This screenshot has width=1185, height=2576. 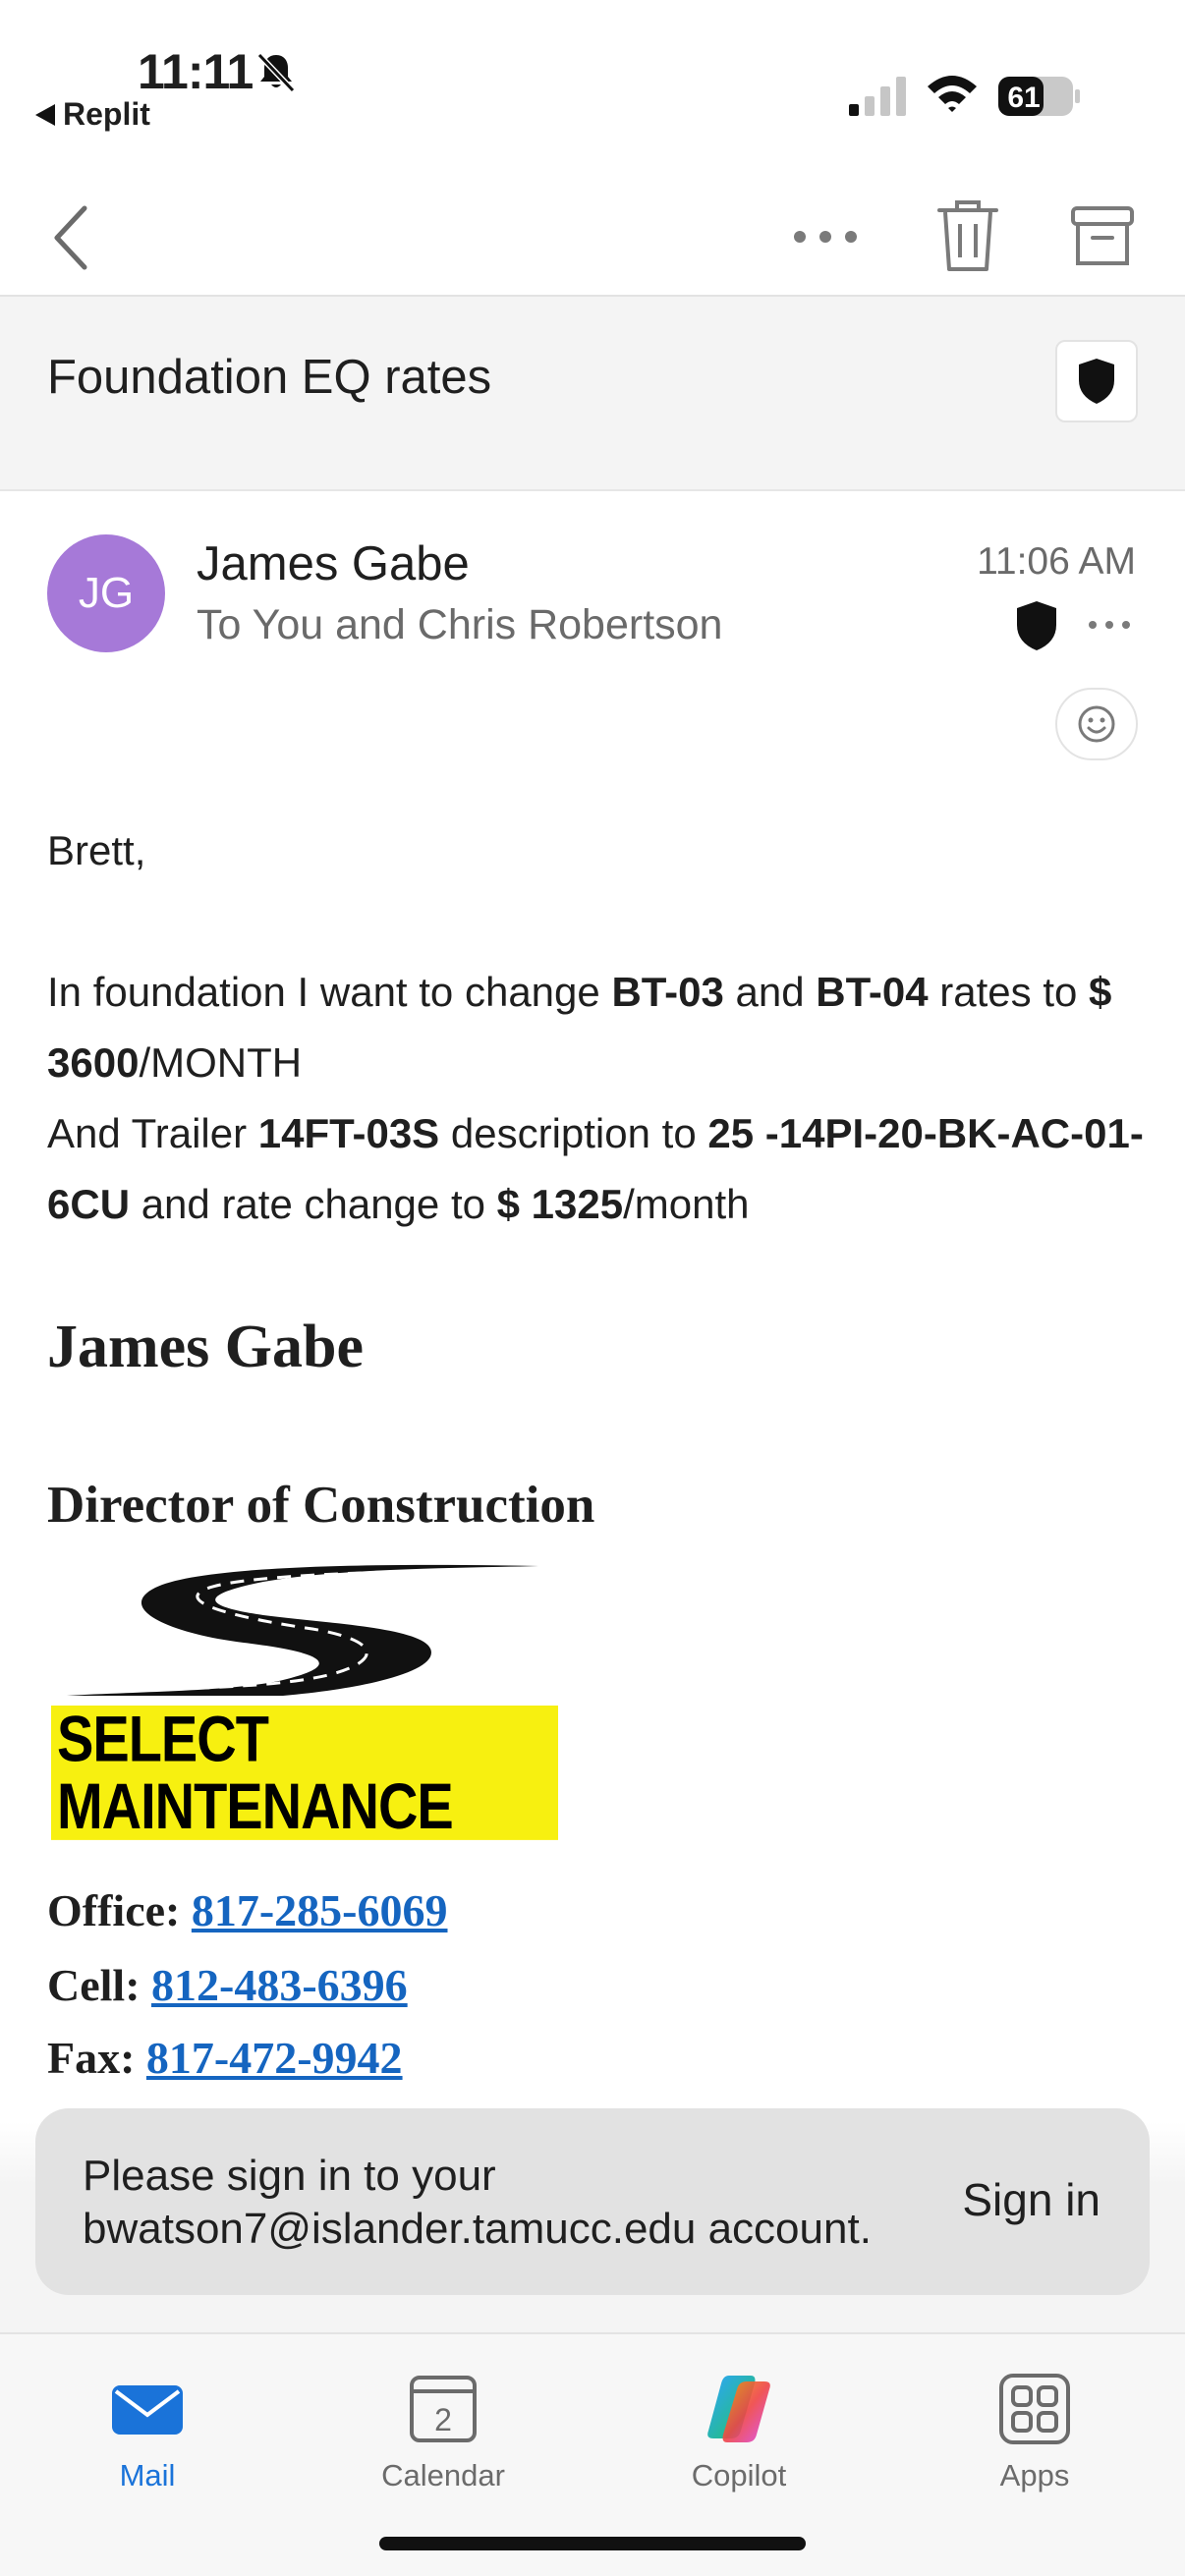 I want to click on silent-bell-icon, so click(x=276, y=72).